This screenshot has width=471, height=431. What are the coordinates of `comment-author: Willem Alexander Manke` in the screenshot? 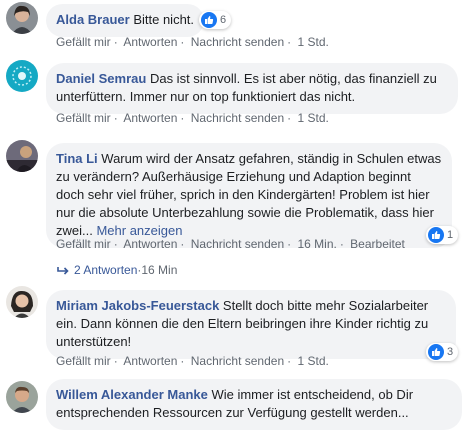 It's located at (132, 394).